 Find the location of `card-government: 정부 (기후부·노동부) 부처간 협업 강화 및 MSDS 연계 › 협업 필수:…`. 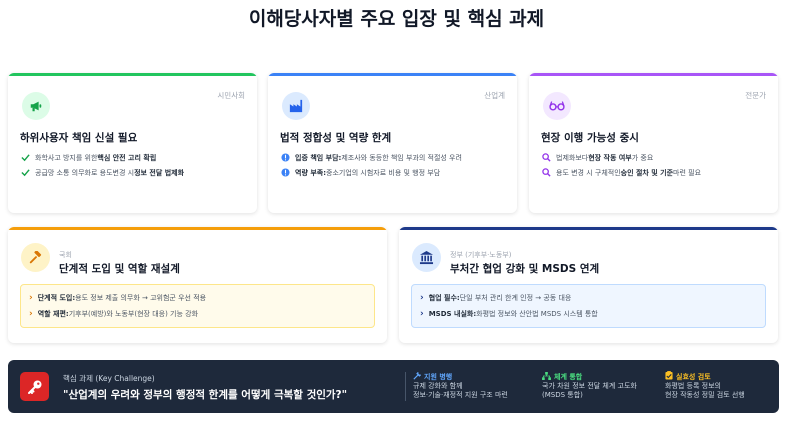

card-government: 정부 (기후부·노동부) 부처간 협업 강화 및 MSDS 연계 › 협업 필수:… is located at coordinates (588, 285).